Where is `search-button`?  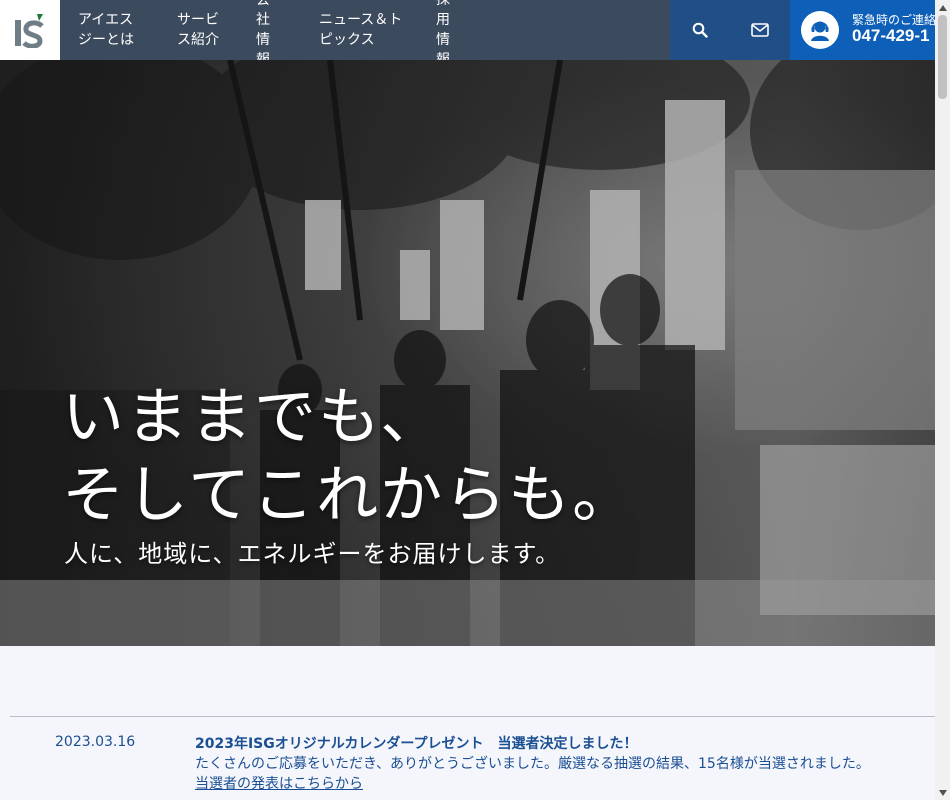 search-button is located at coordinates (700, 30).